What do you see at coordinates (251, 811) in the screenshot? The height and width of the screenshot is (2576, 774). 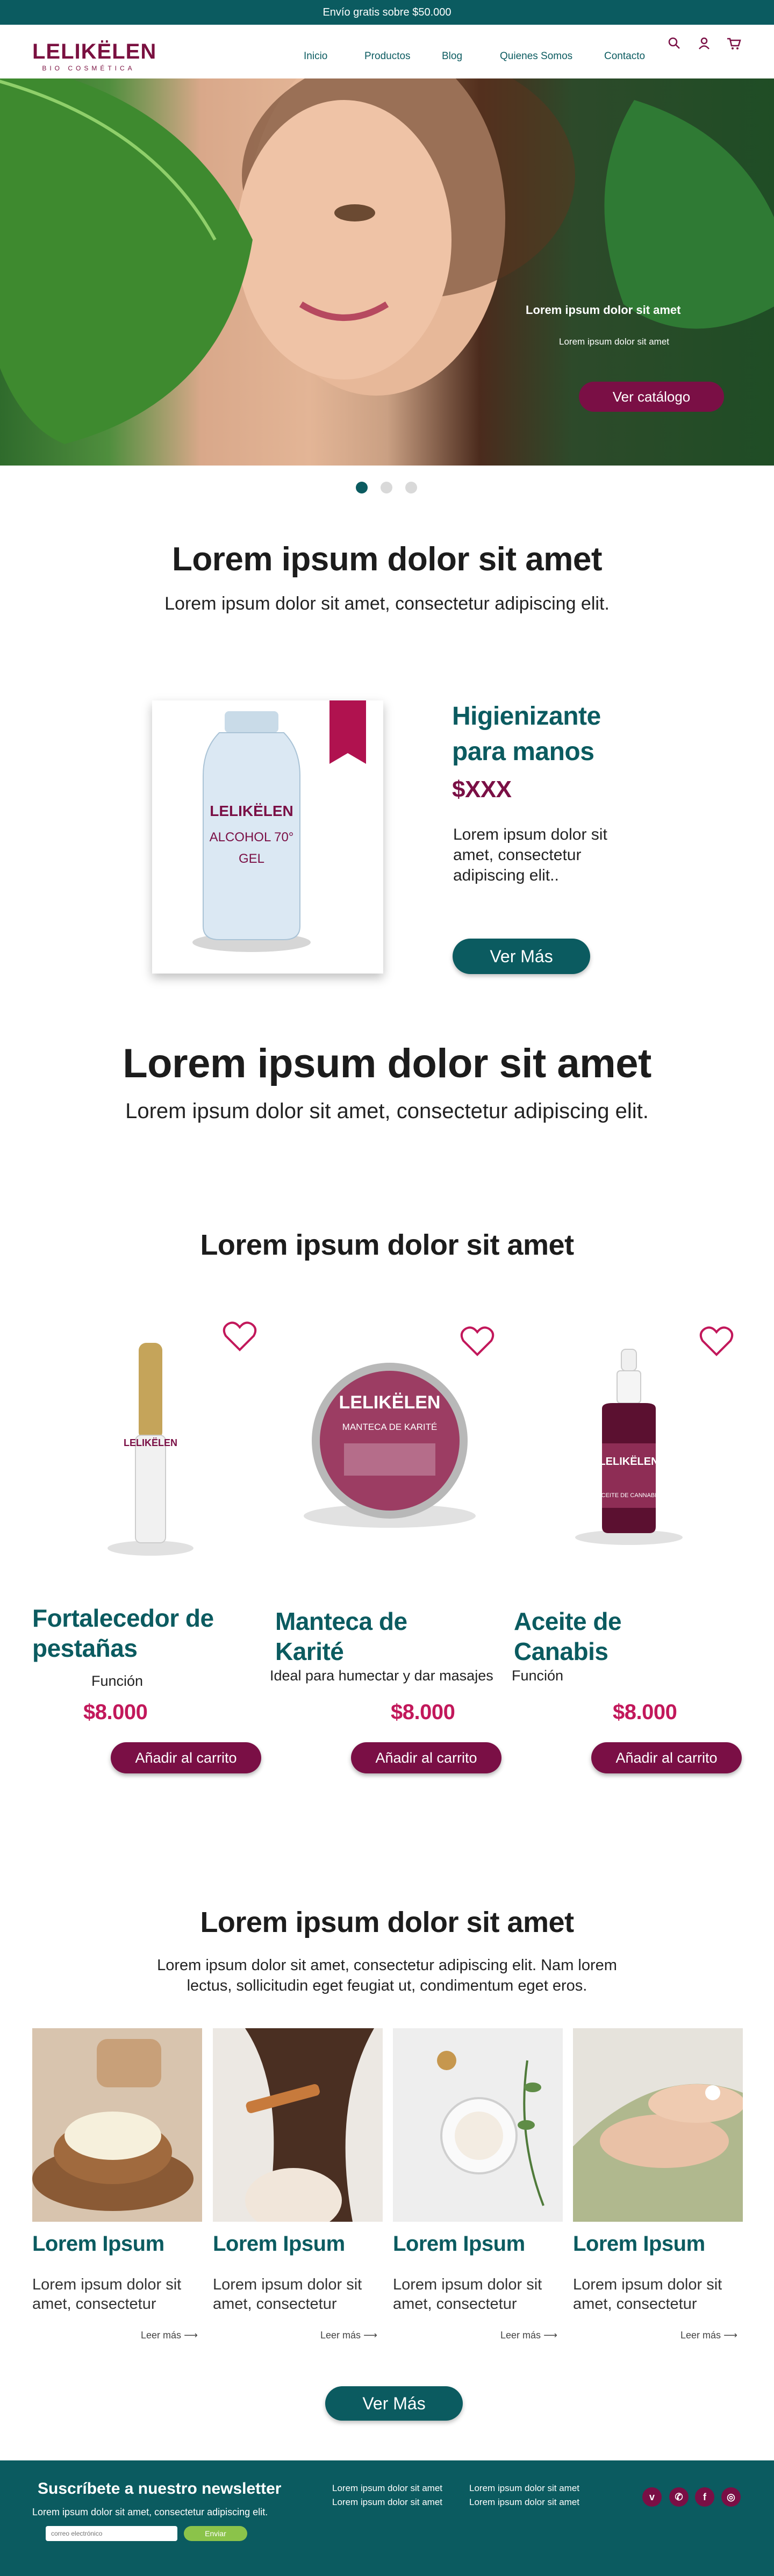 I see `featured-label-brand: LELIKËLEN` at bounding box center [251, 811].